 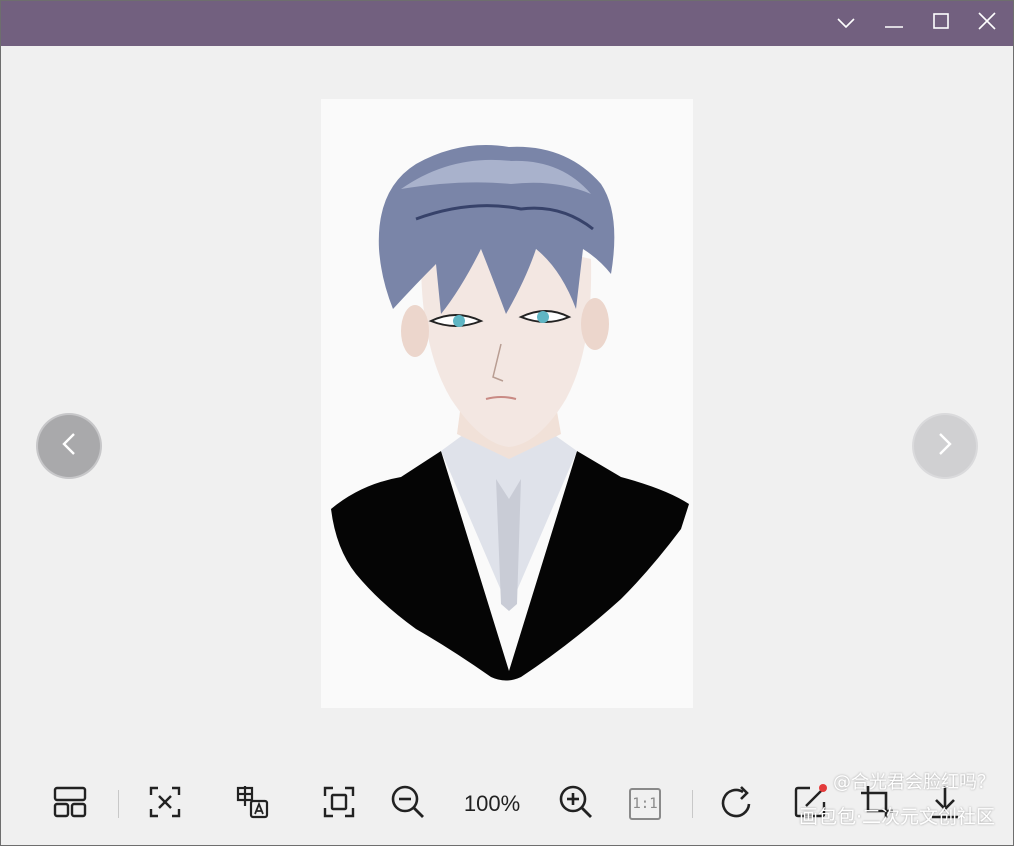 I want to click on zoom-out-icon, so click(x=408, y=804).